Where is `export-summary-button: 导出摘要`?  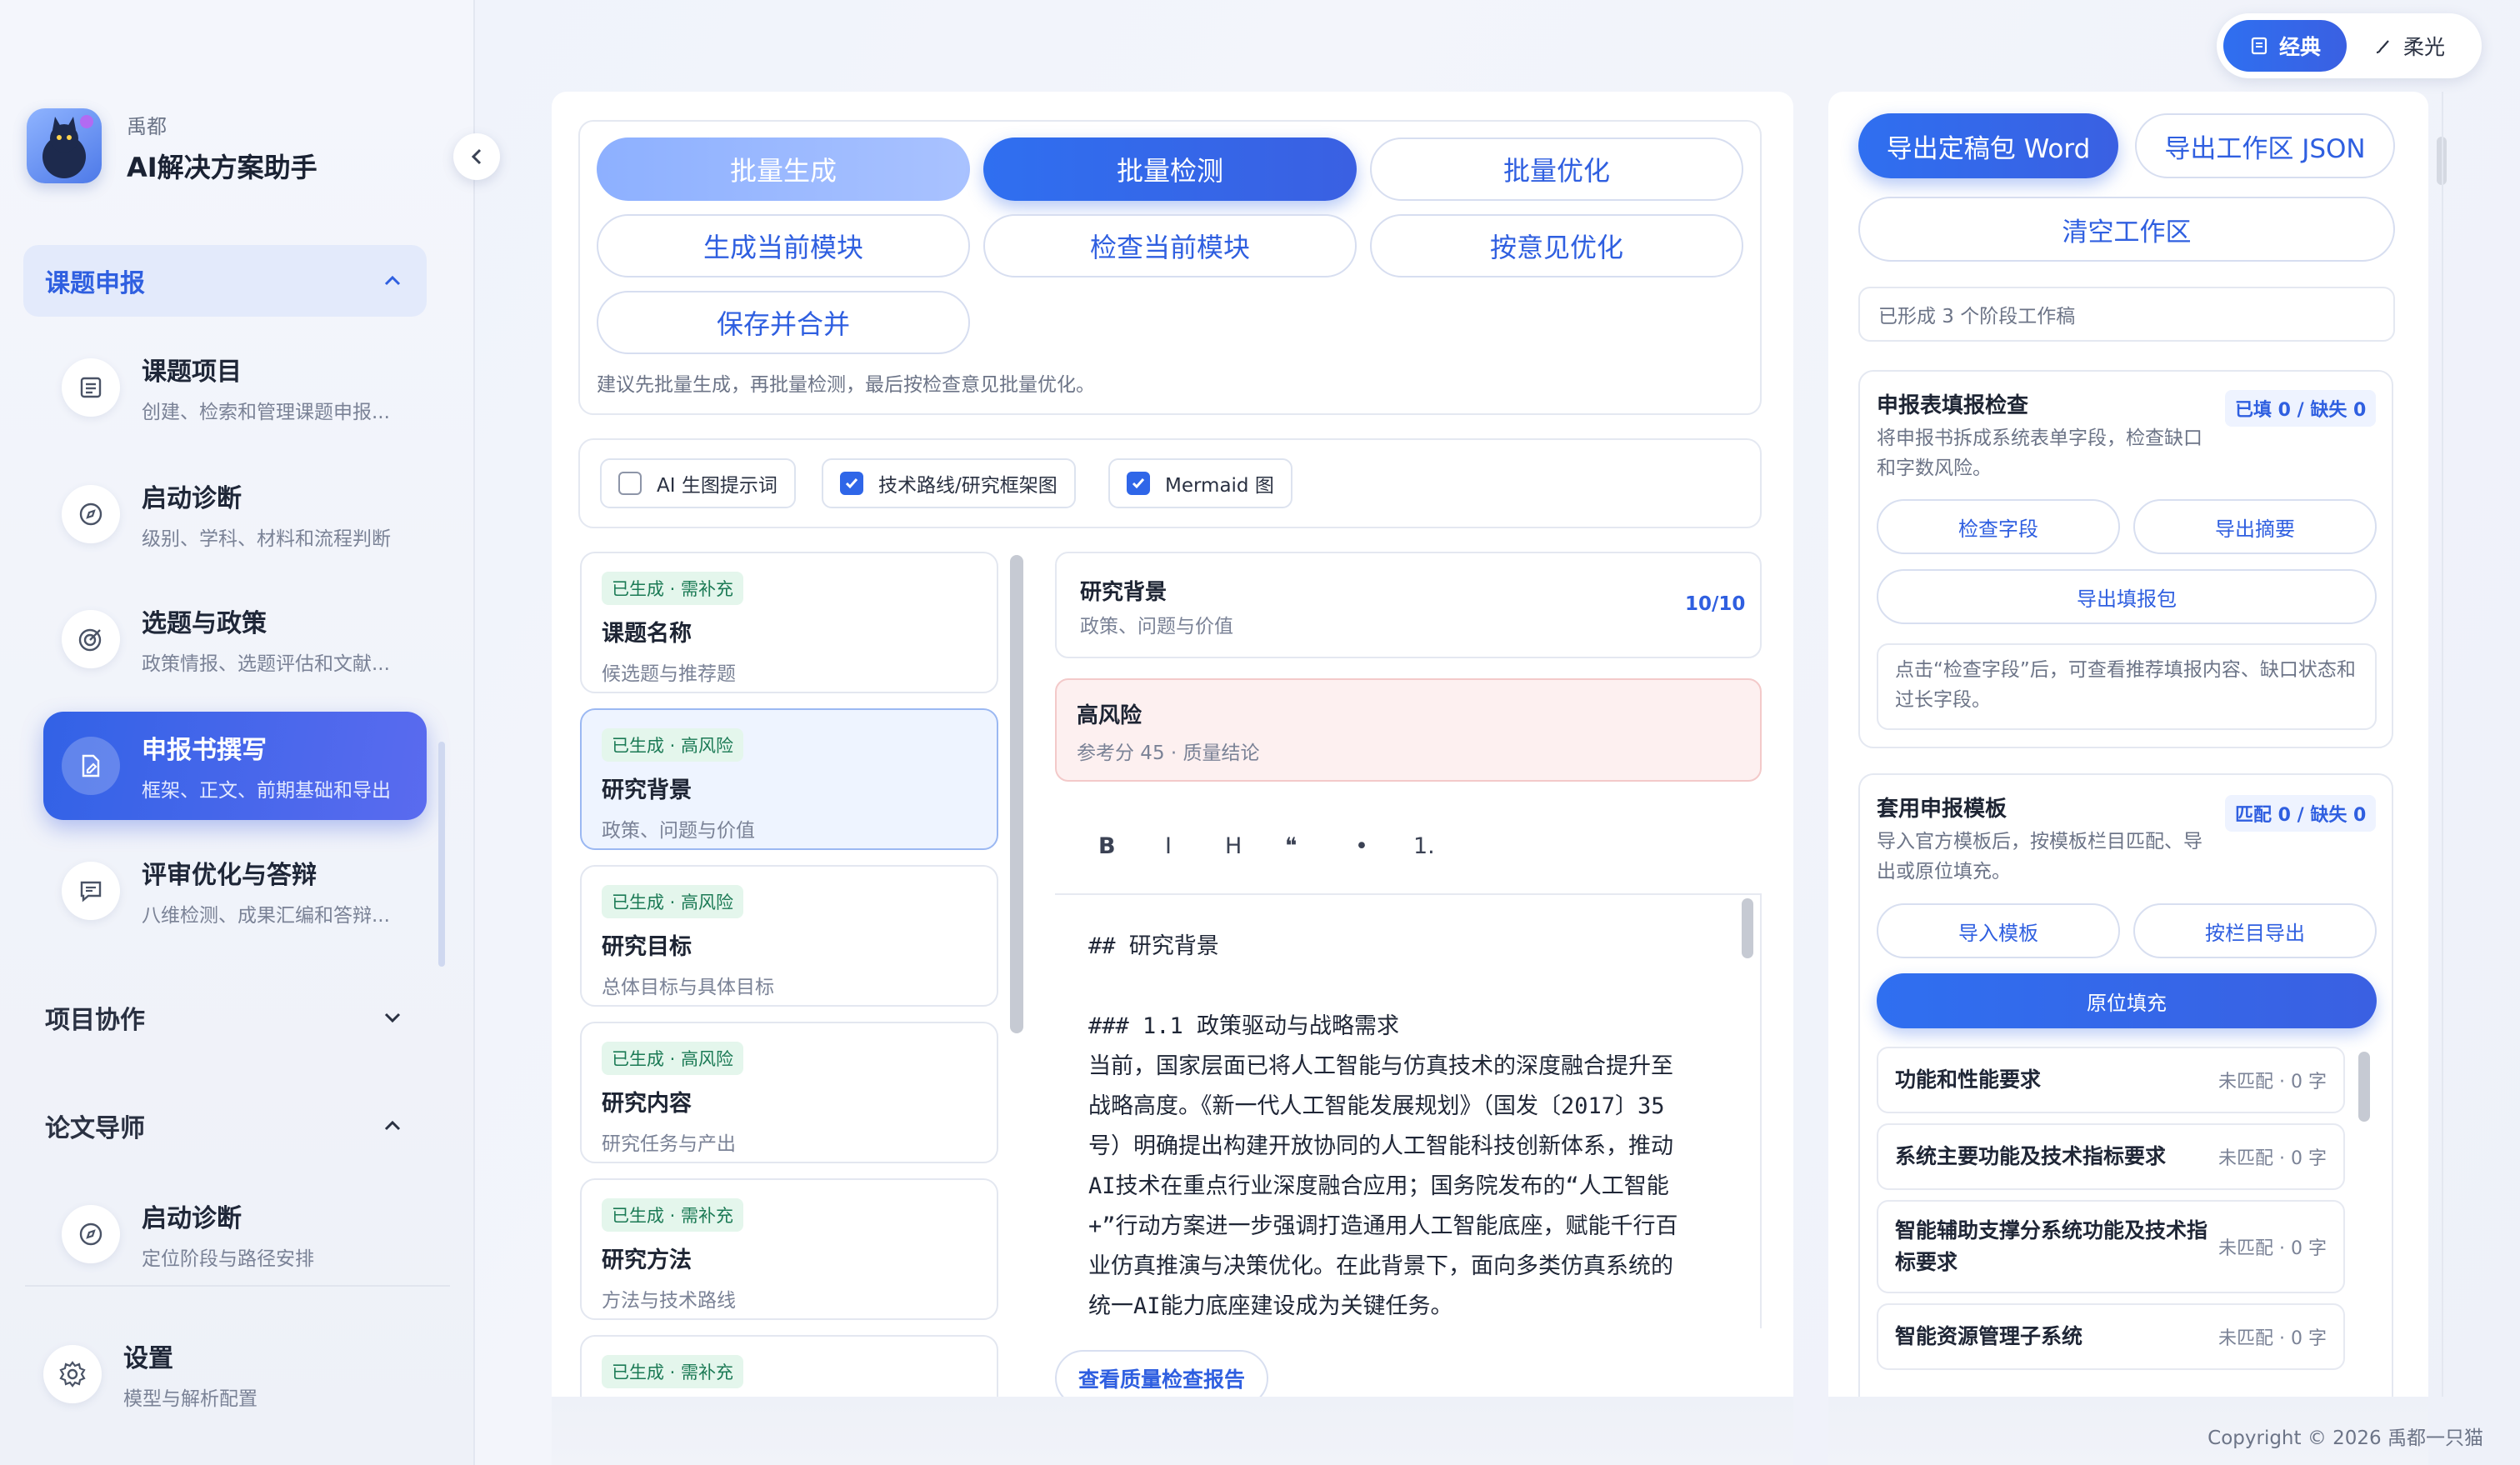
export-summary-button: 导出摘要 is located at coordinates (2255, 526).